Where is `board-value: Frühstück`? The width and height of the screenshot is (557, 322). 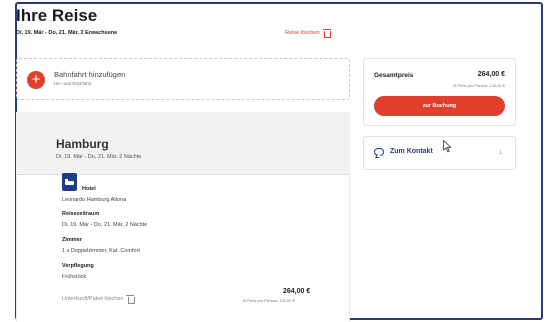 board-value: Frühstück is located at coordinates (74, 277).